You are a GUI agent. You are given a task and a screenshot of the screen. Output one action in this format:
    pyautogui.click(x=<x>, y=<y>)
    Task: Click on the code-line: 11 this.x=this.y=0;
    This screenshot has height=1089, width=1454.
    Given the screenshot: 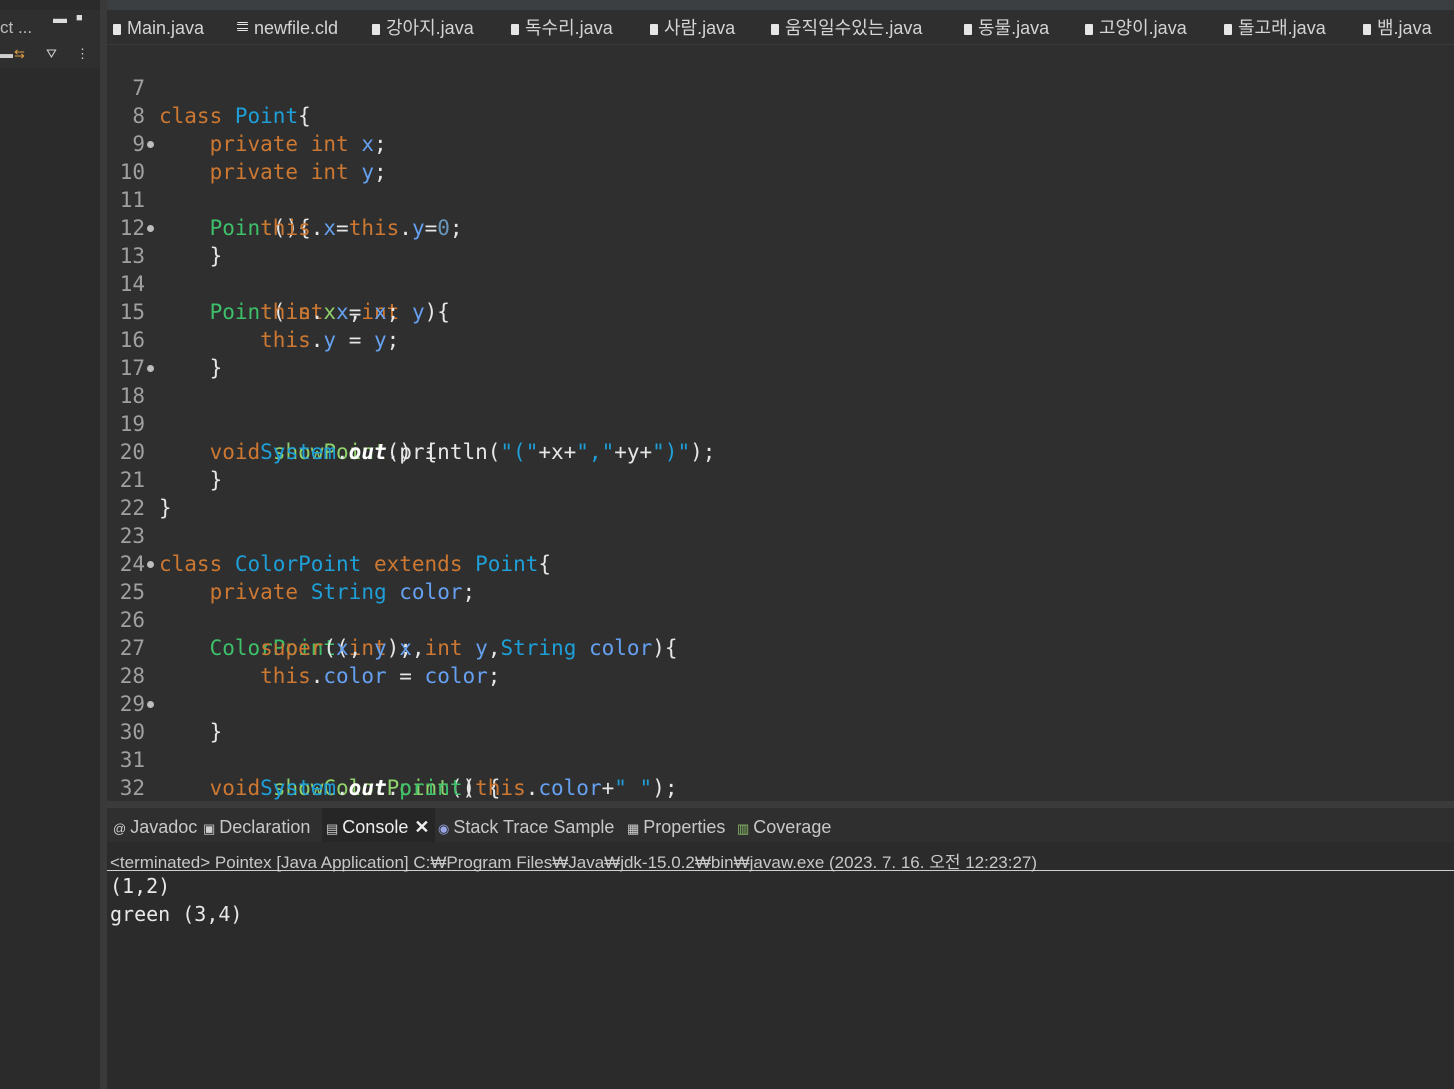 What is the action you would take?
    pyautogui.click(x=285, y=199)
    